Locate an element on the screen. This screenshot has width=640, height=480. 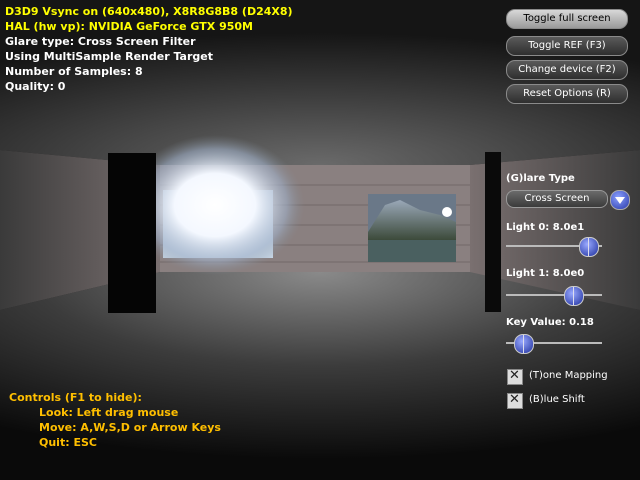
light1-slider-track is located at coordinates (554, 296).